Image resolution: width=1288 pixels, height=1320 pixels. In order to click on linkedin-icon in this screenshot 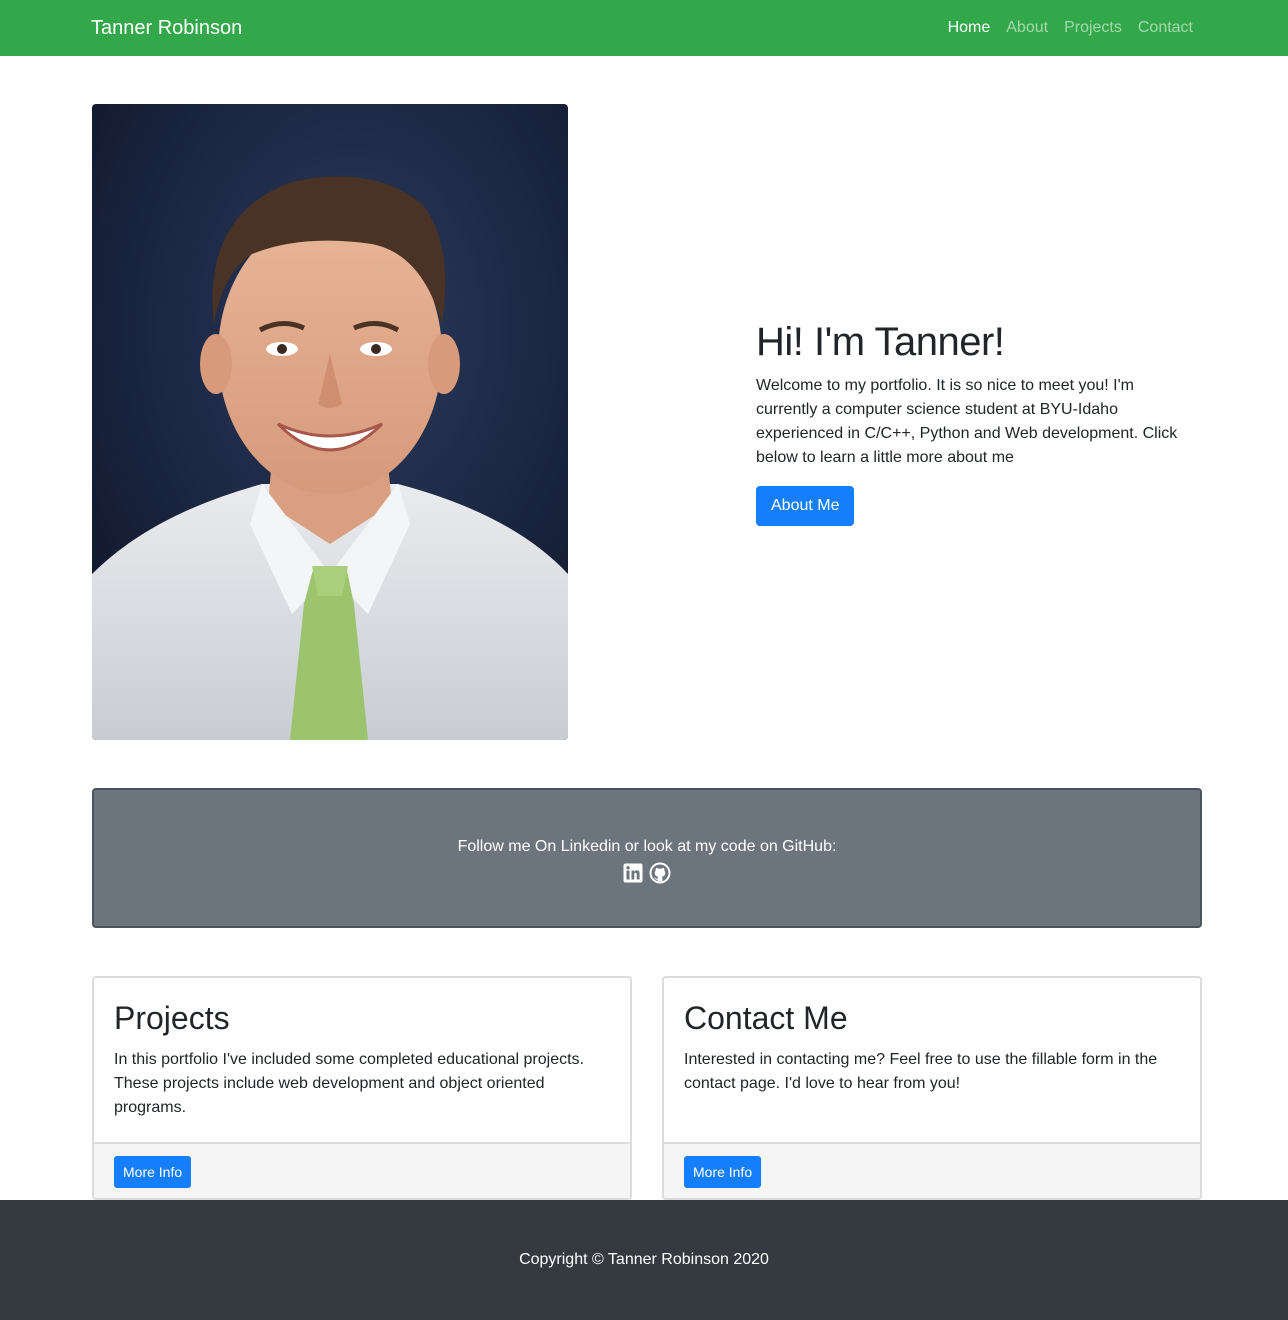, I will do `click(633, 873)`.